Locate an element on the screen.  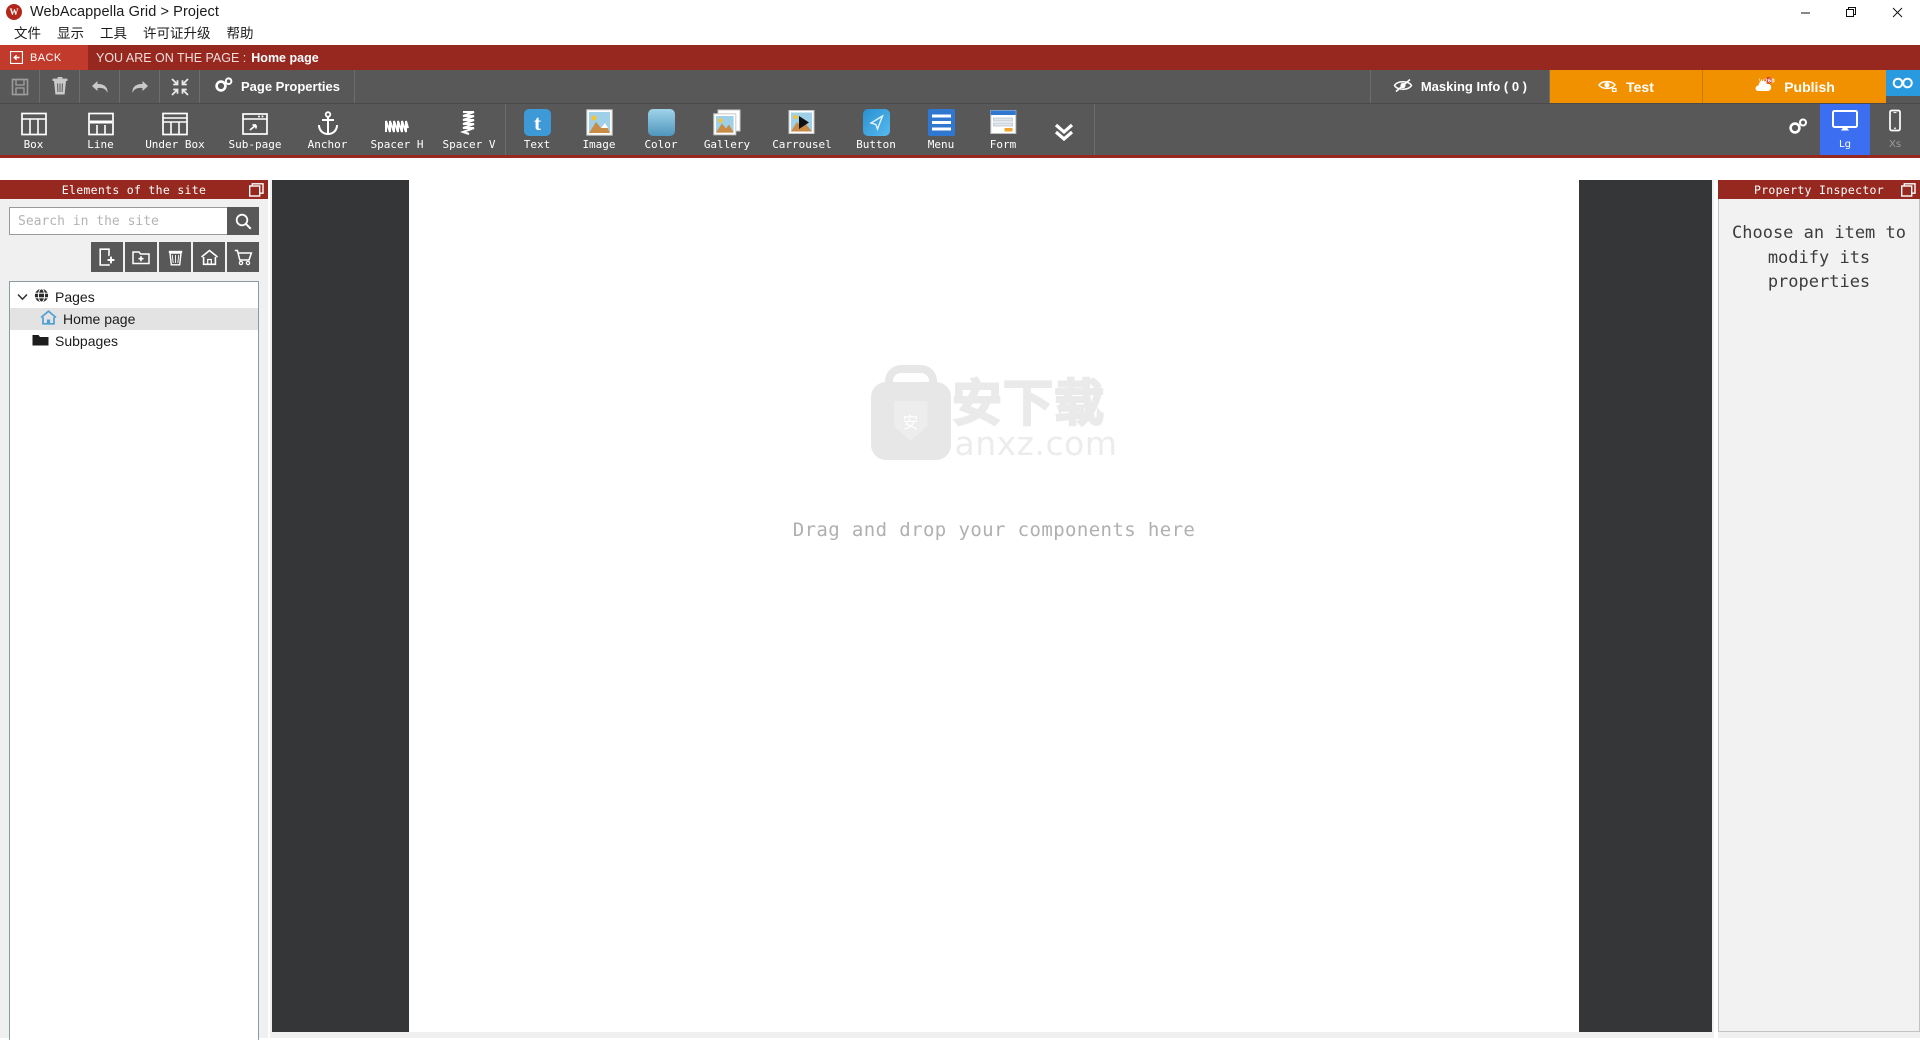
collapse-button is located at coordinates (180, 86).